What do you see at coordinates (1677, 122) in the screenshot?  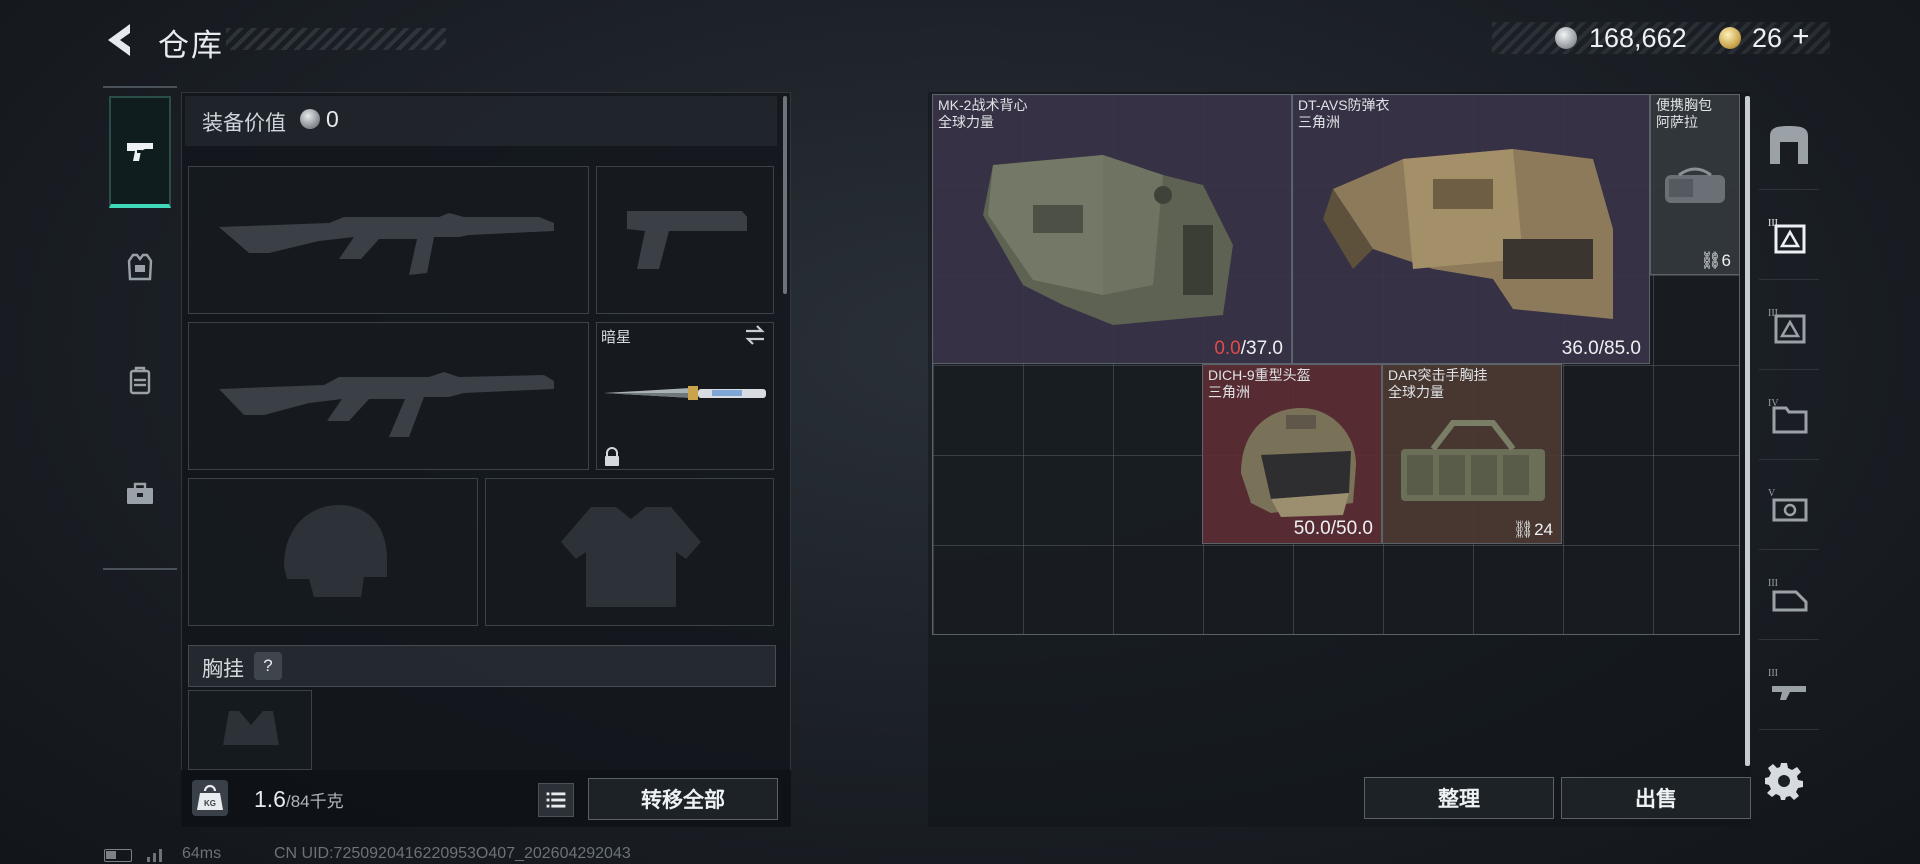 I see `item-origin: 阿萨拉` at bounding box center [1677, 122].